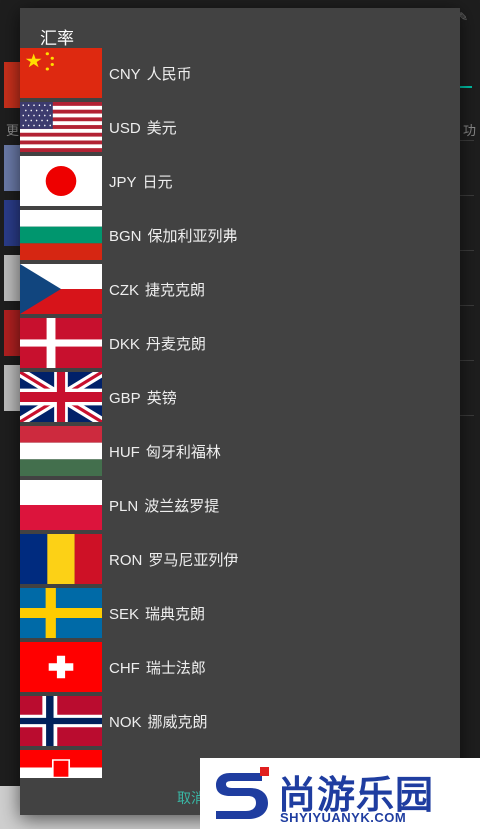  I want to click on currency-code: GBP, so click(125, 398).